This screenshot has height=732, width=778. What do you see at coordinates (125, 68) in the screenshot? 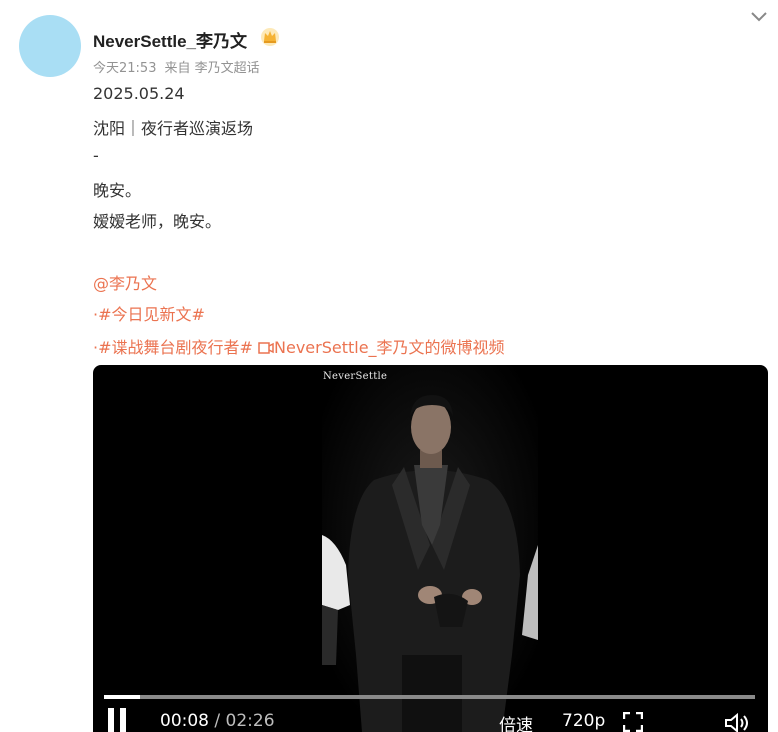
I see `post-time: 今天21:53` at bounding box center [125, 68].